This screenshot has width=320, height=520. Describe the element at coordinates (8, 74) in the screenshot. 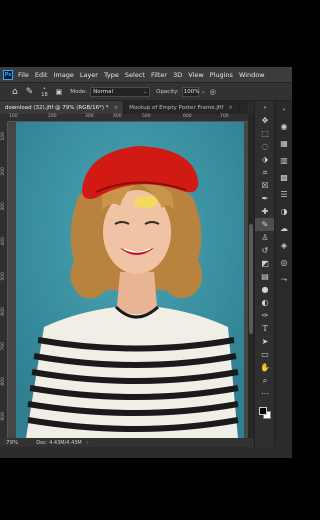

I see `photoshop-logo: Ps` at that location.